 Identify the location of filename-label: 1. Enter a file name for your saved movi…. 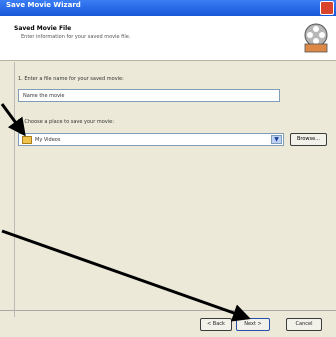
(71, 79).